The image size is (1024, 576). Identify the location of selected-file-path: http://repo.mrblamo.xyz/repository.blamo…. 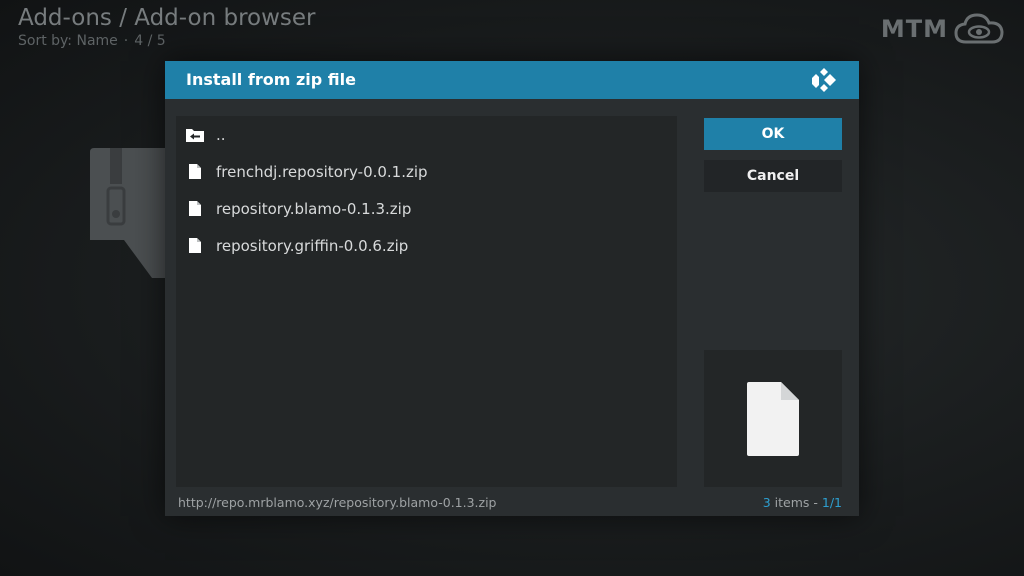
(337, 502).